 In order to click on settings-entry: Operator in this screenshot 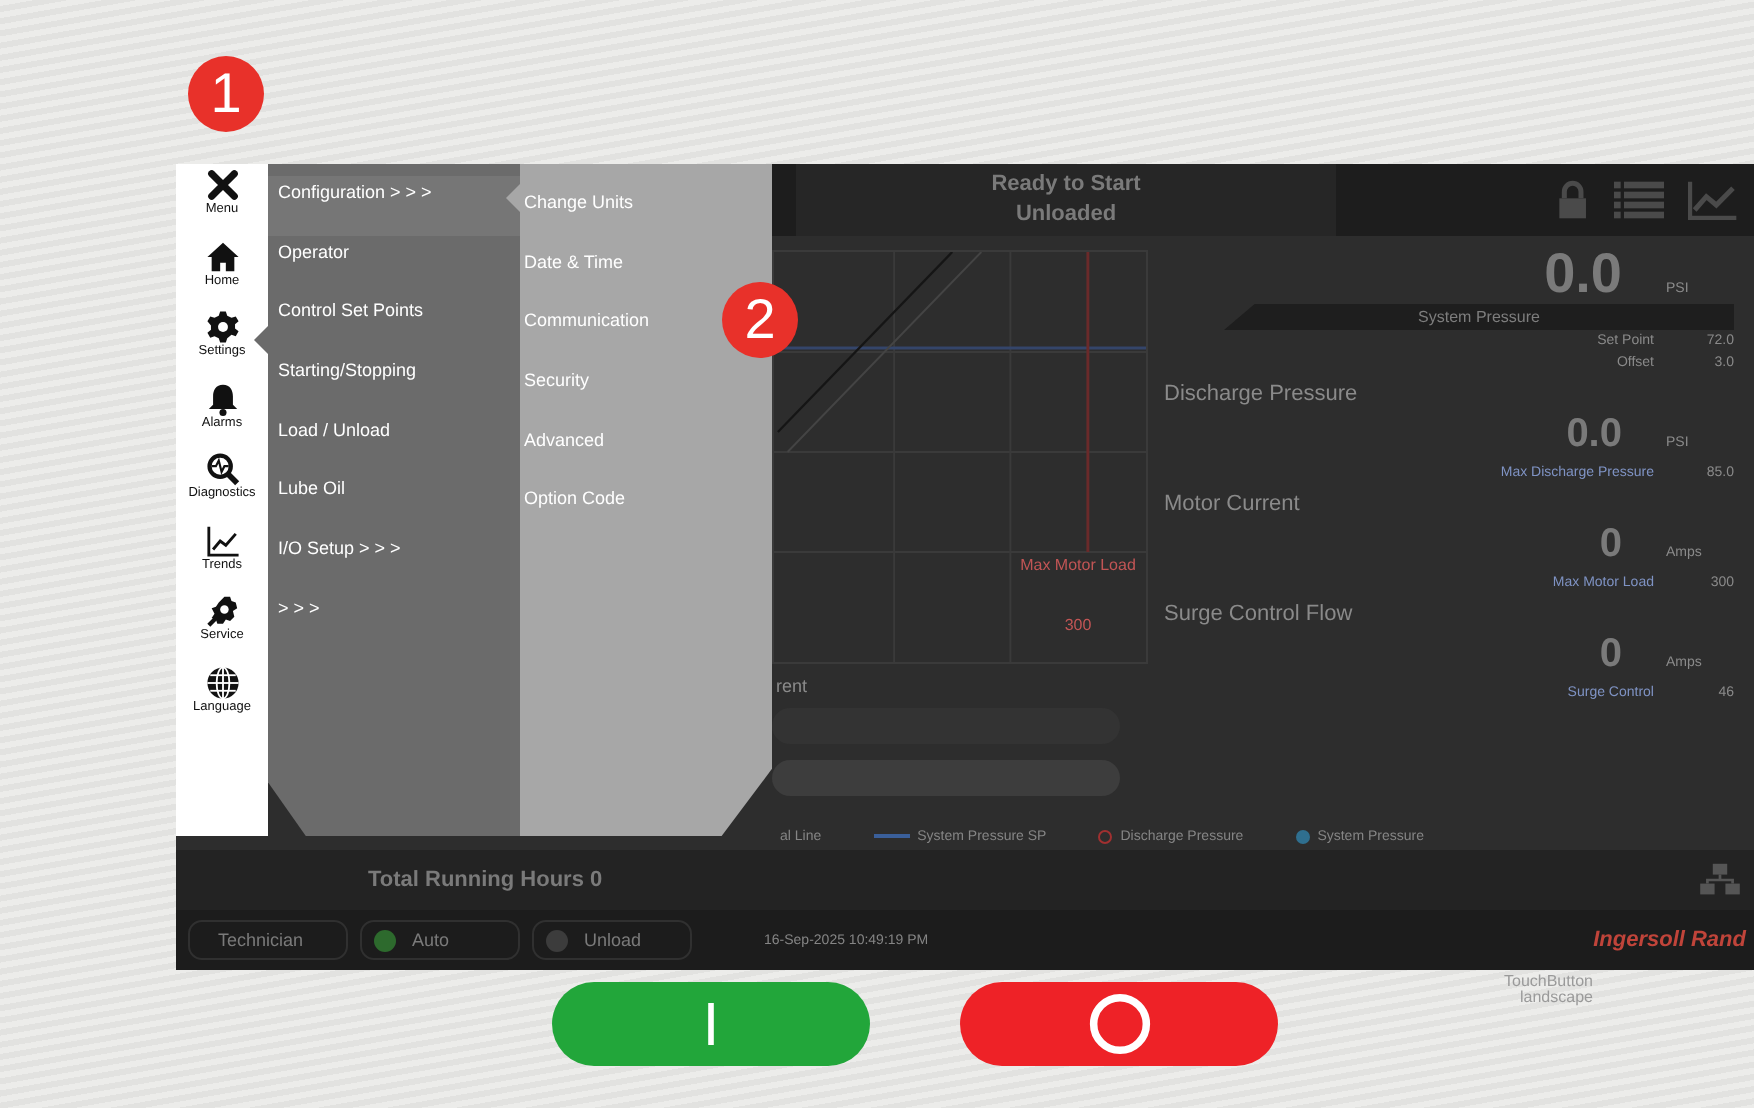, I will do `click(394, 265)`.